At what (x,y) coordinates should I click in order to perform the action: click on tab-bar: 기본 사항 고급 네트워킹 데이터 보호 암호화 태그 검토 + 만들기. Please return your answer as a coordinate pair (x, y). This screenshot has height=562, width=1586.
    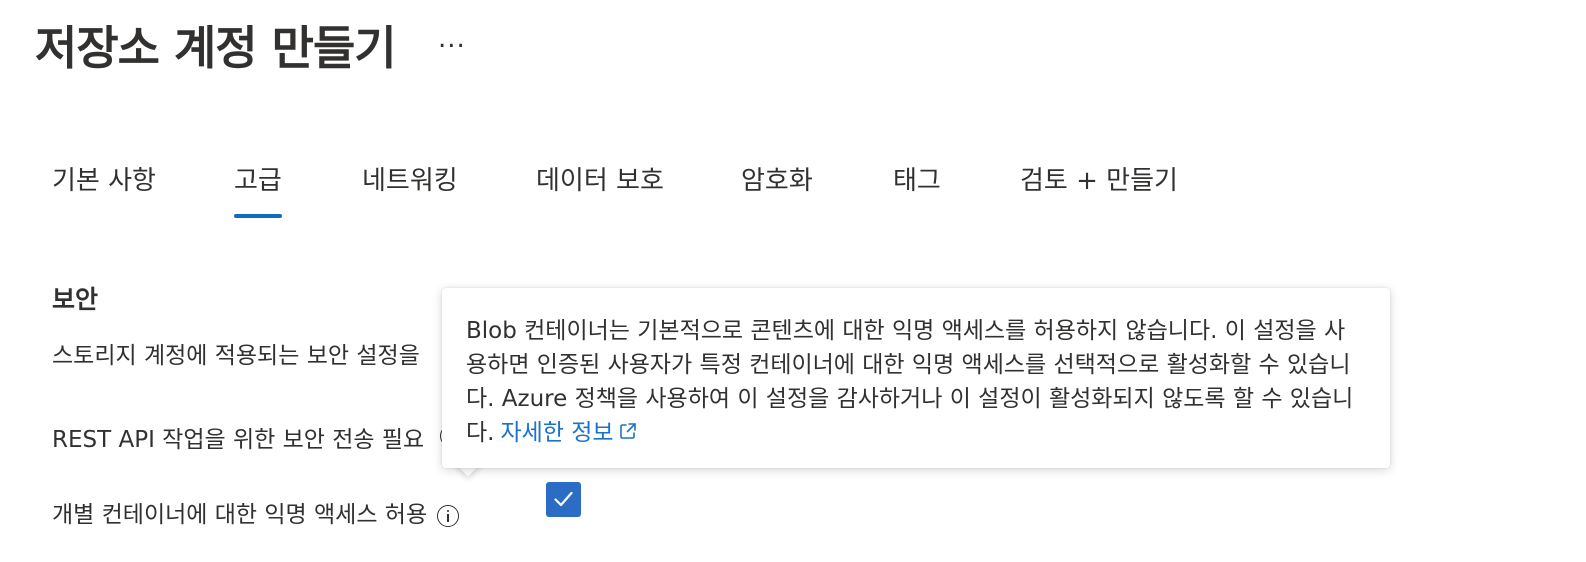
    Looking at the image, I should click on (793, 190).